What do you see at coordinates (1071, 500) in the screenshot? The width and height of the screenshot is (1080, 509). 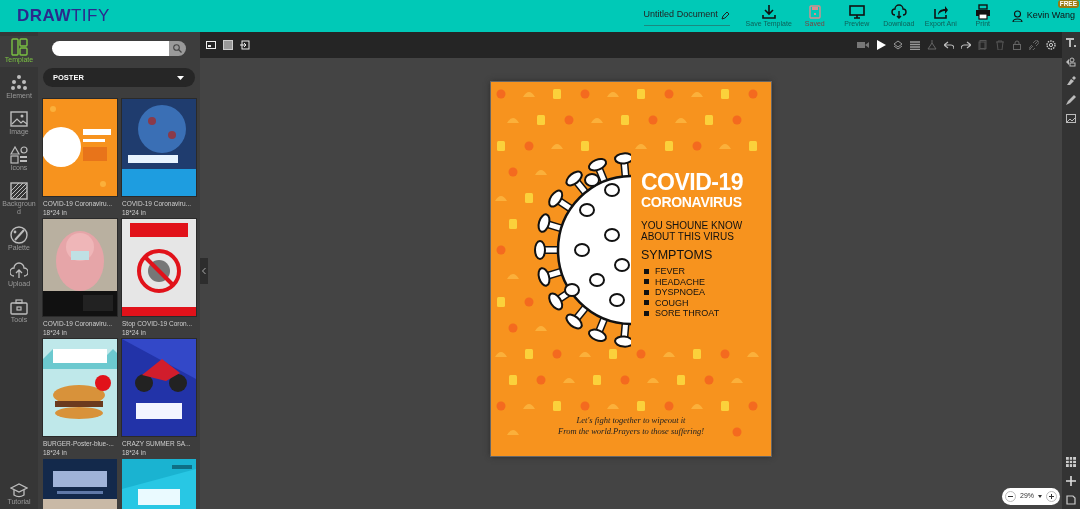 I see `page-icon` at bounding box center [1071, 500].